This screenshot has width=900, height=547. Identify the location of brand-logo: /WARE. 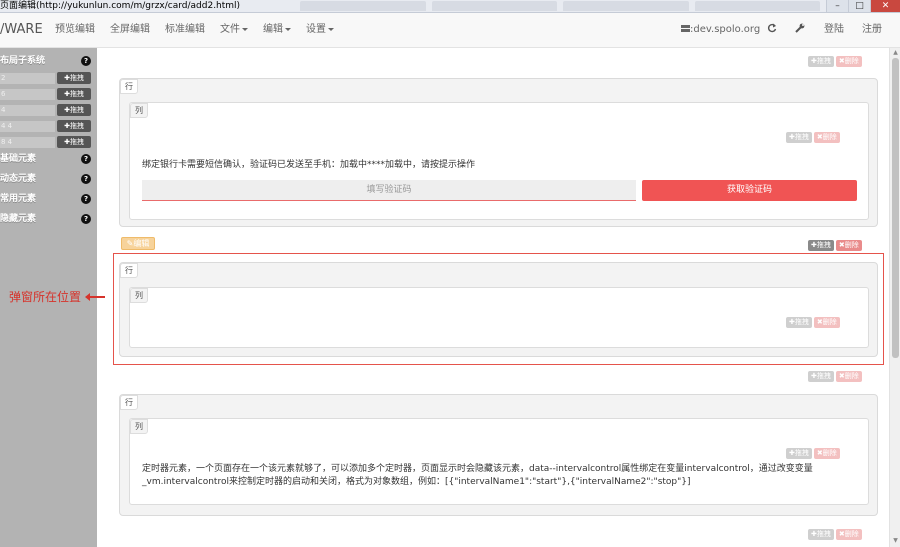
(21, 30).